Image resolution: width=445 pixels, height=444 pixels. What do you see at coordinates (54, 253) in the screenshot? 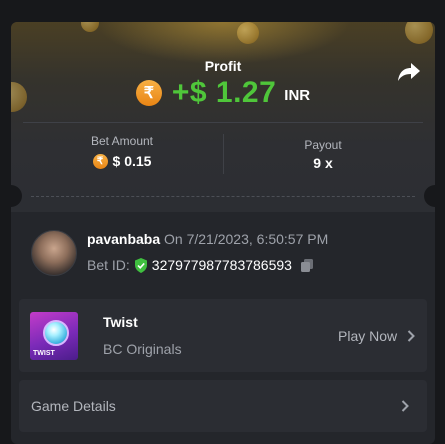
I see `avatar` at bounding box center [54, 253].